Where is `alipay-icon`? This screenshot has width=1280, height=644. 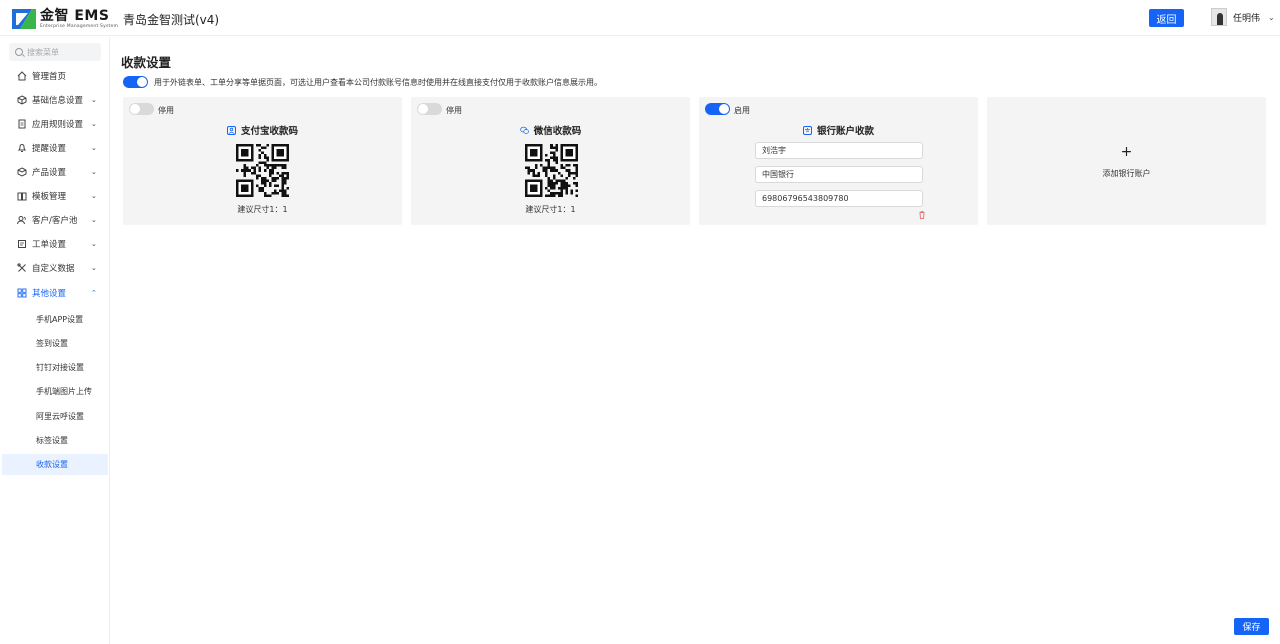
alipay-icon is located at coordinates (231, 130).